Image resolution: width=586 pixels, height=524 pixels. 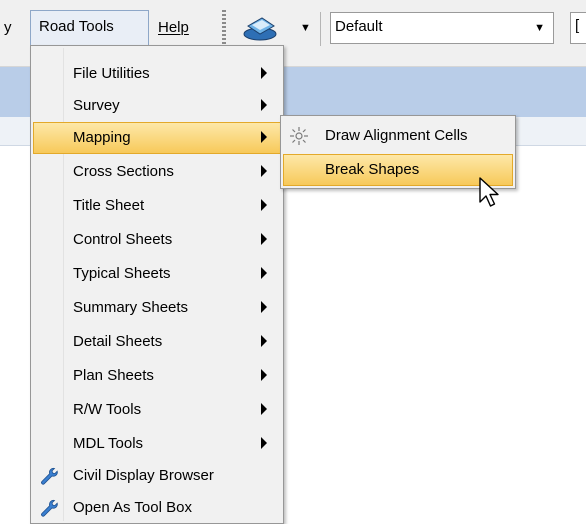 What do you see at coordinates (102, 137) in the screenshot?
I see `menu-item-label: Mapping` at bounding box center [102, 137].